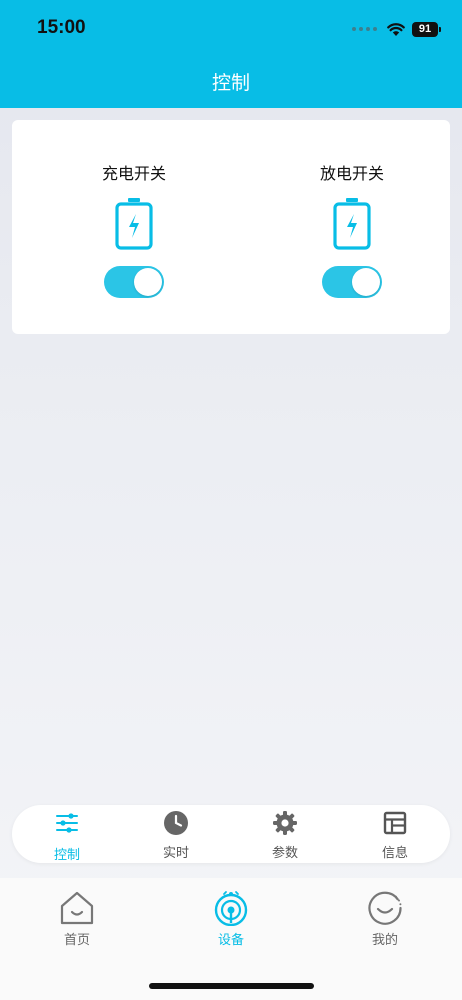  Describe the element at coordinates (67, 823) in the screenshot. I see `sliders-icon` at that location.